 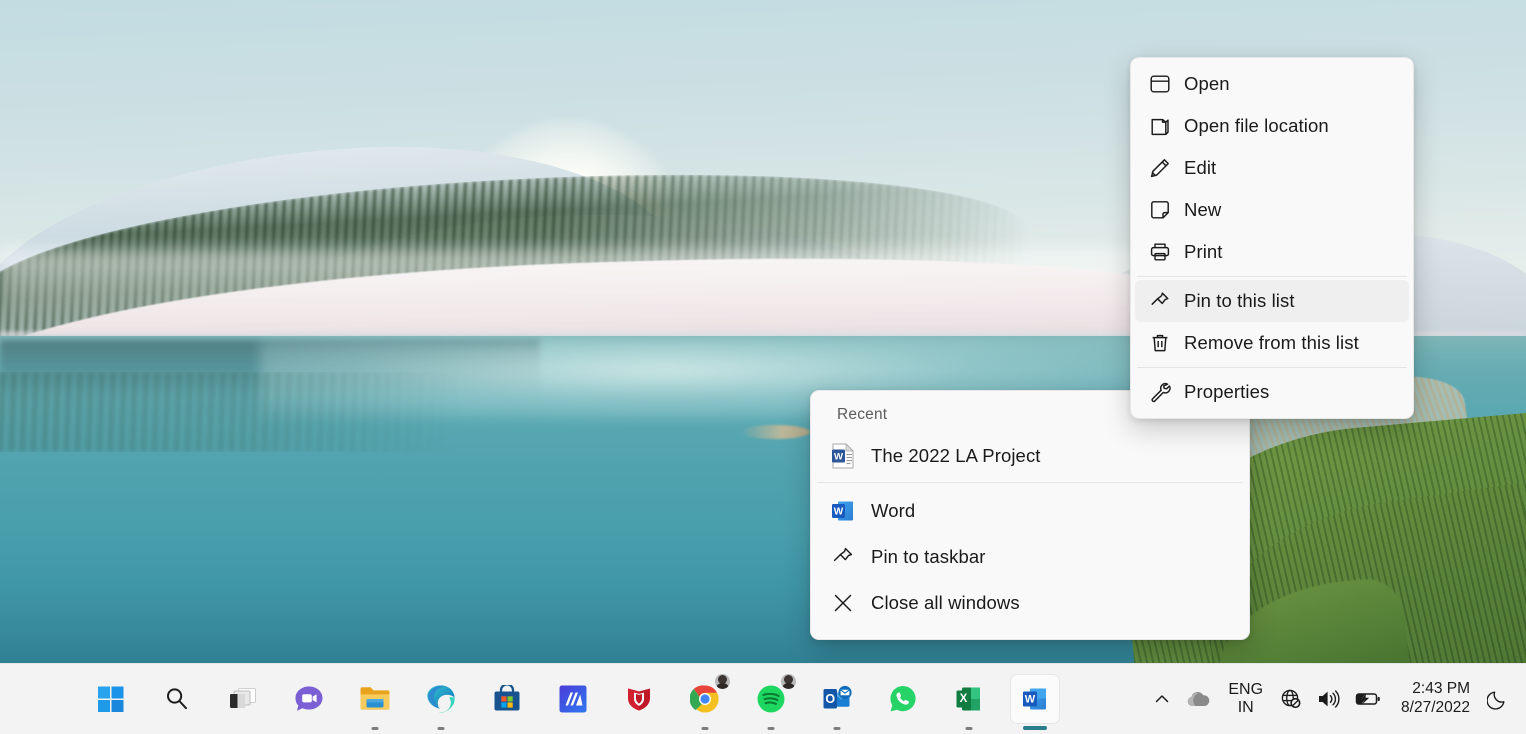 What do you see at coordinates (1203, 209) in the screenshot?
I see `context-menu-item-label: New` at bounding box center [1203, 209].